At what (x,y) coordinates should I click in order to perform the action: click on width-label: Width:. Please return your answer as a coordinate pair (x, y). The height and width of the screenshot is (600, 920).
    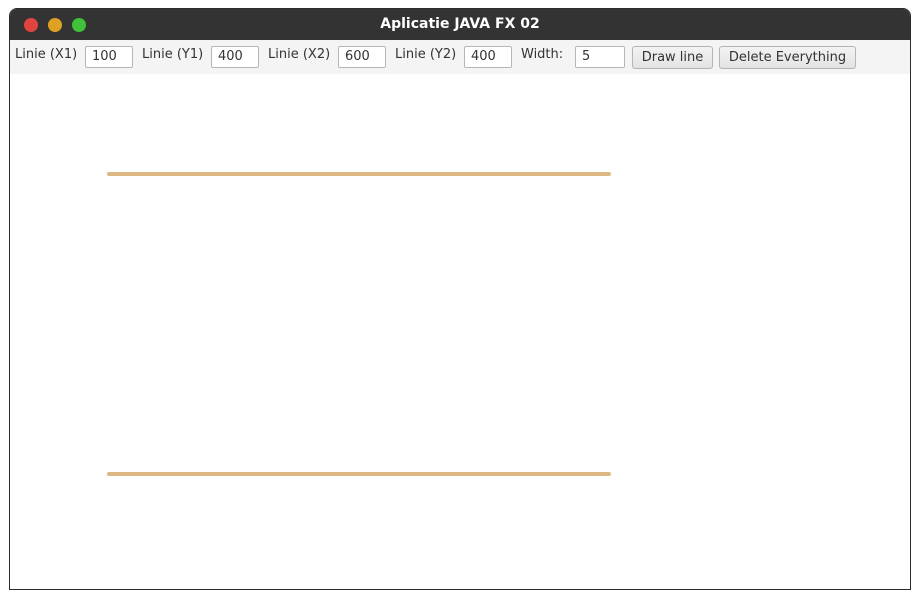
    Looking at the image, I should click on (542, 54).